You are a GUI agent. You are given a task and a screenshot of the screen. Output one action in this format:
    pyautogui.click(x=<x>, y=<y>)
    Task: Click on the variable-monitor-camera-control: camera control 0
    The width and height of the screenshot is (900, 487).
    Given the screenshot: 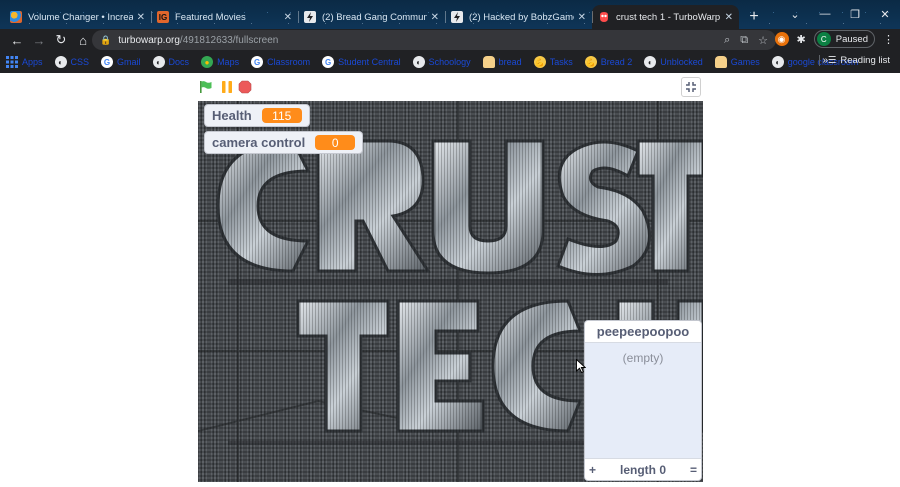 What is the action you would take?
    pyautogui.click(x=284, y=142)
    